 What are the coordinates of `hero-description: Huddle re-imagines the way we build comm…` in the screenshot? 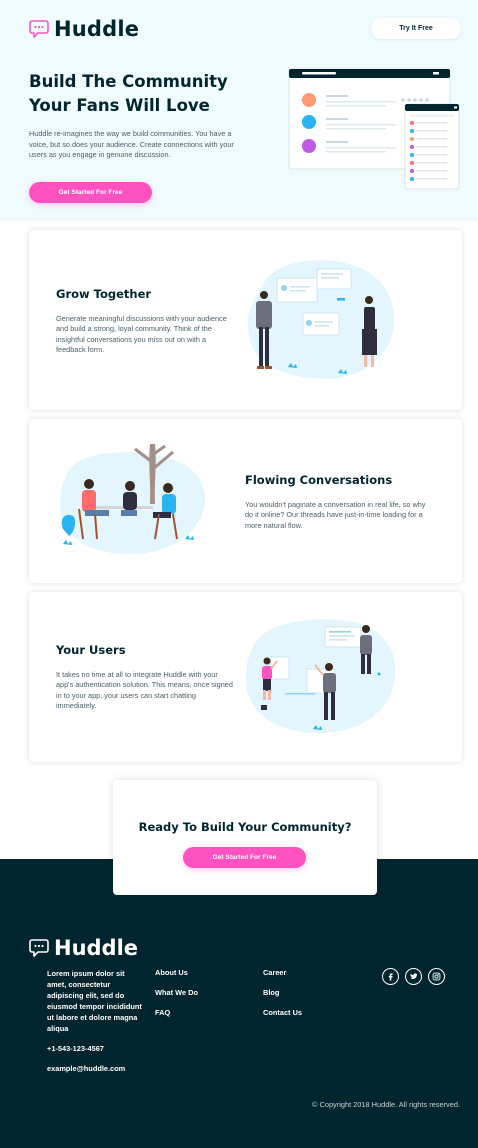 It's located at (131, 144).